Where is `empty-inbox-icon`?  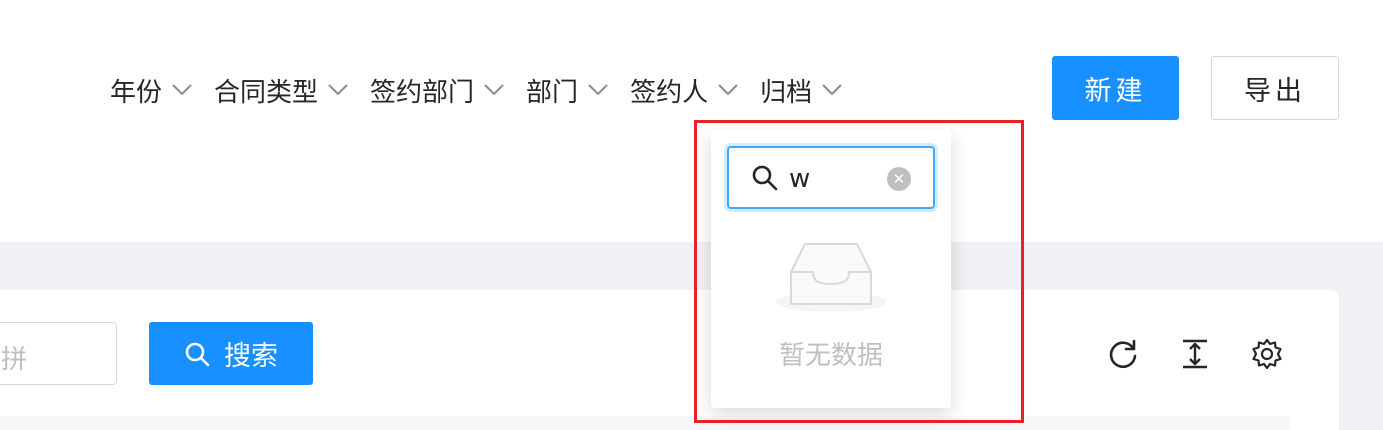
empty-inbox-icon is located at coordinates (831, 278).